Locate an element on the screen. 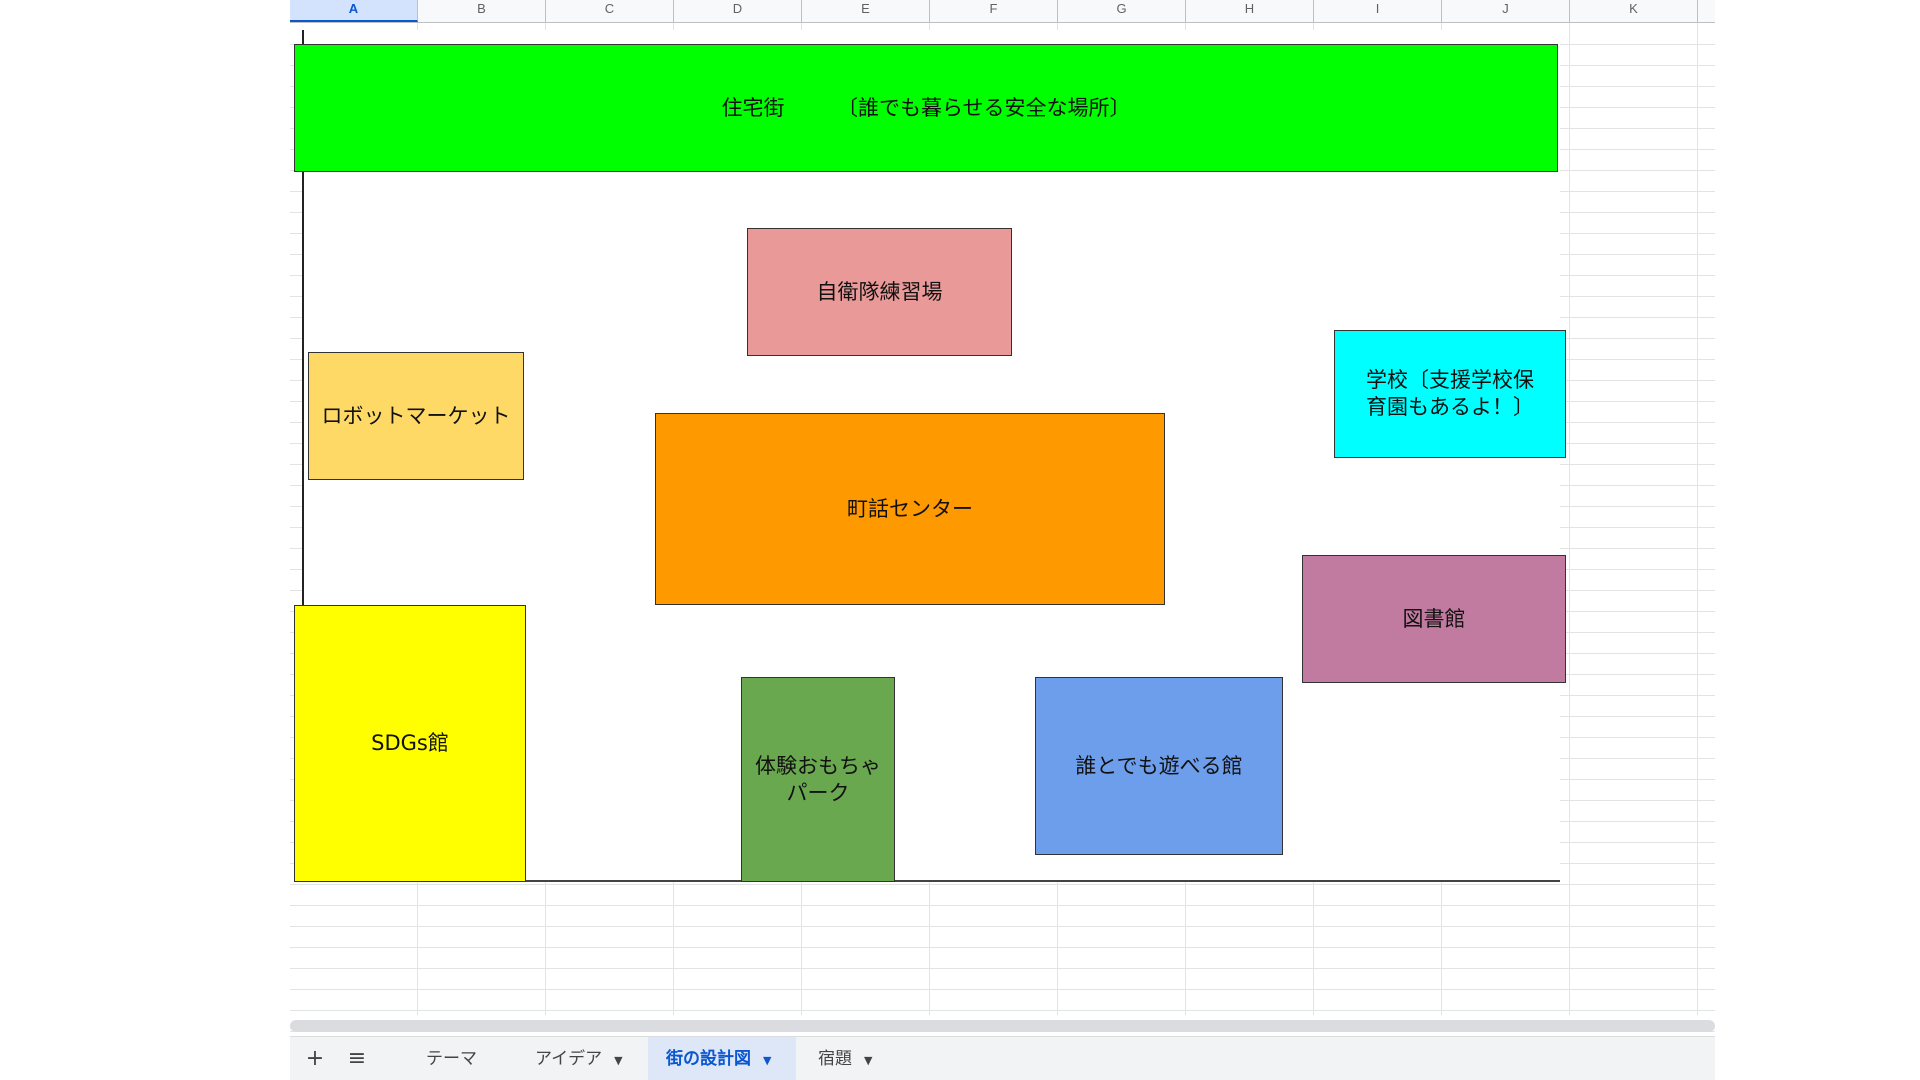 Image resolution: width=1920 pixels, height=1080 pixels. column-header-c: C is located at coordinates (610, 11).